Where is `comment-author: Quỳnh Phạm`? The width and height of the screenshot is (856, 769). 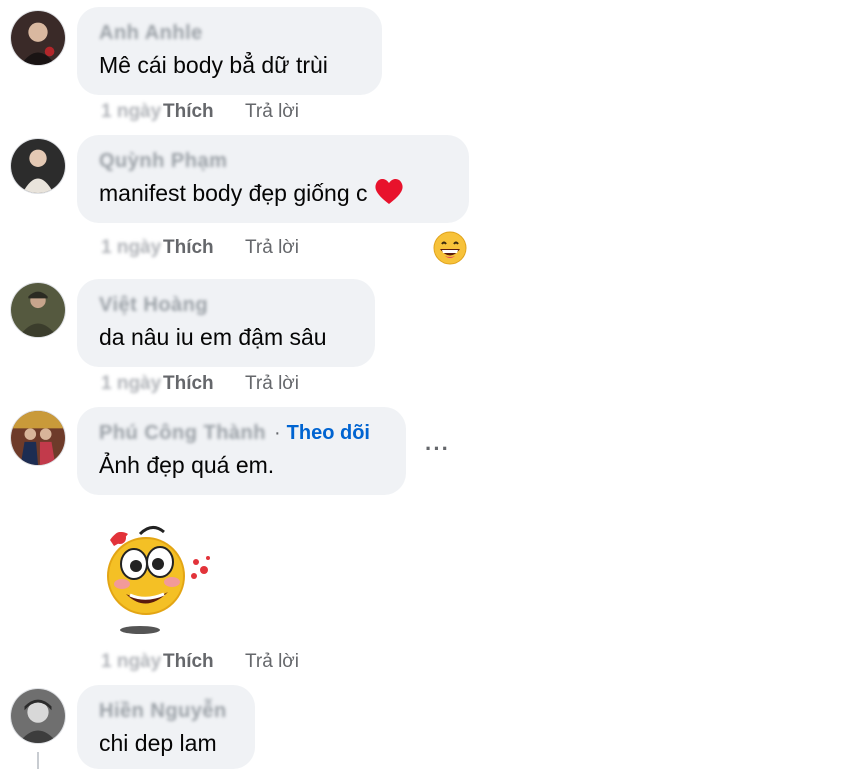 comment-author: Quỳnh Phạm is located at coordinates (273, 161).